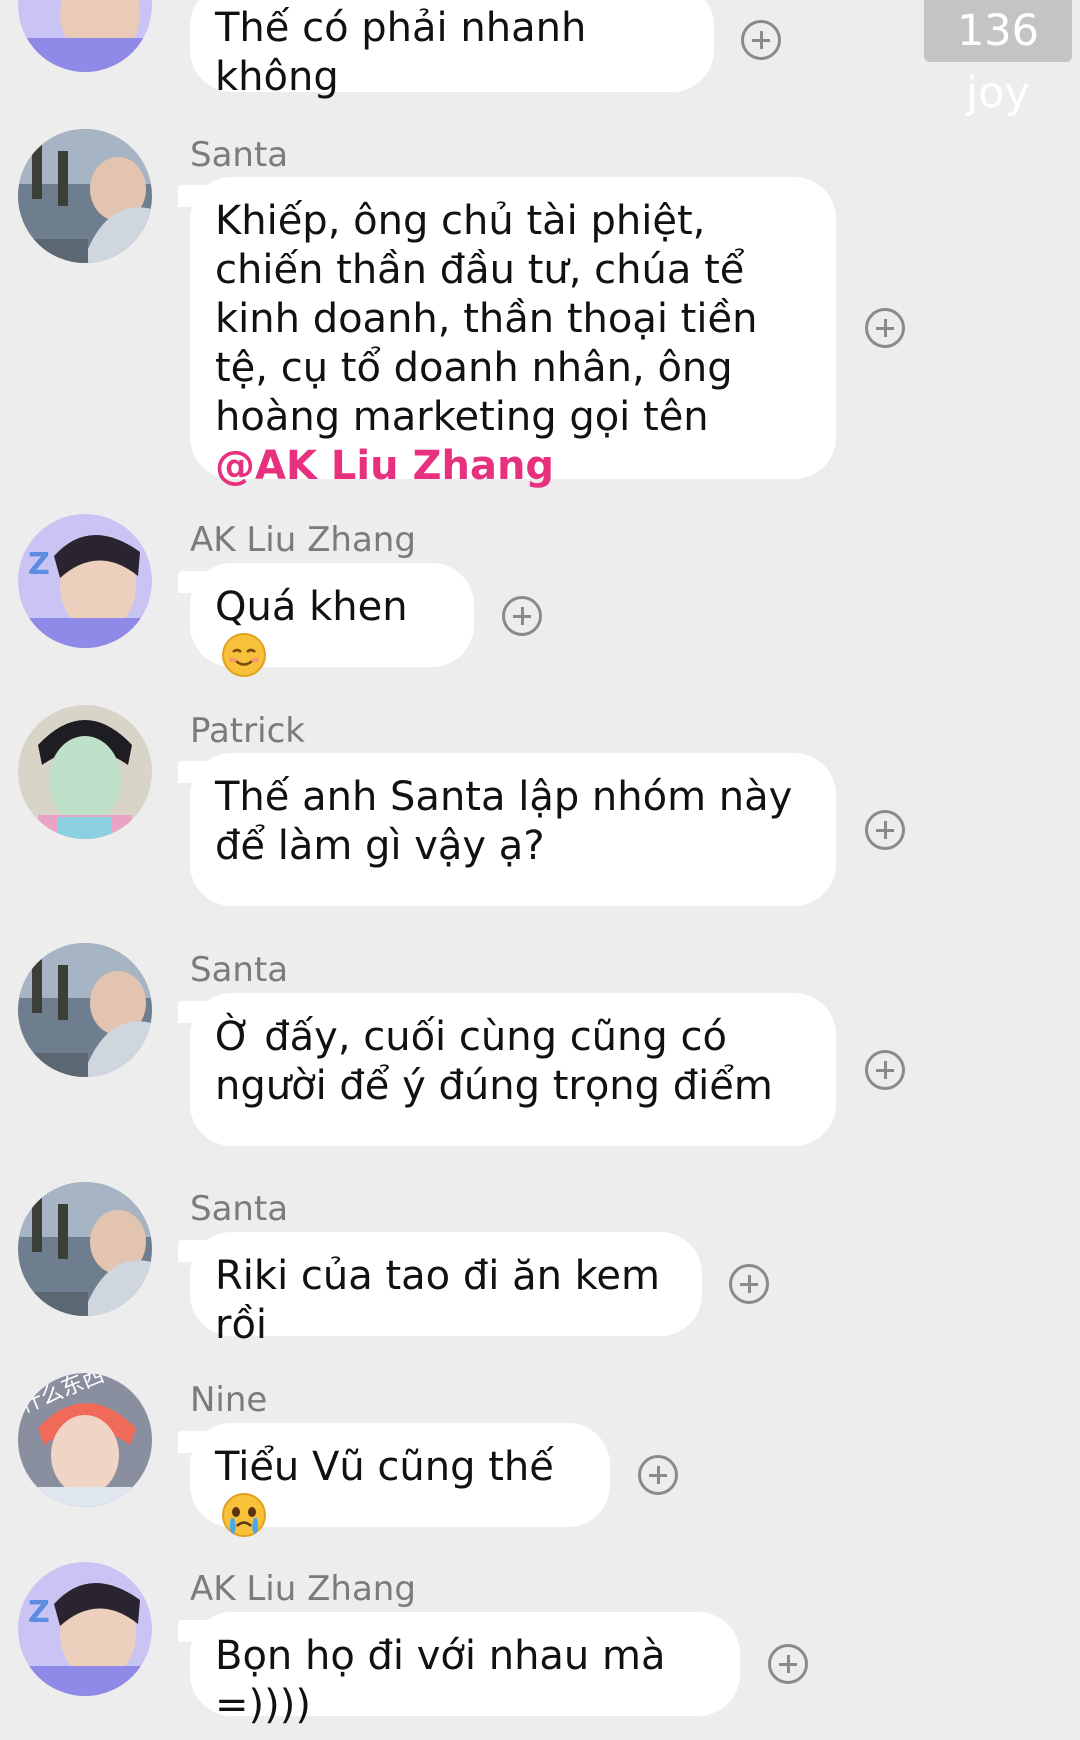 The width and height of the screenshot is (1080, 1740). Describe the element at coordinates (311, 607) in the screenshot. I see `message-text: Quá khen` at that location.